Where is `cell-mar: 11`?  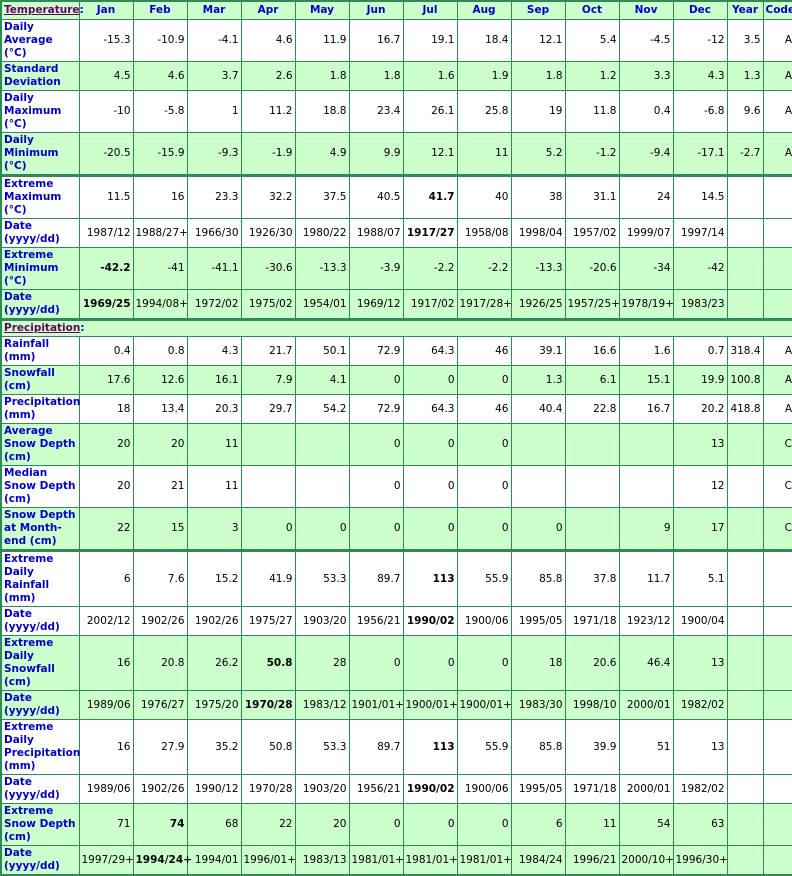 cell-mar: 11 is located at coordinates (214, 444).